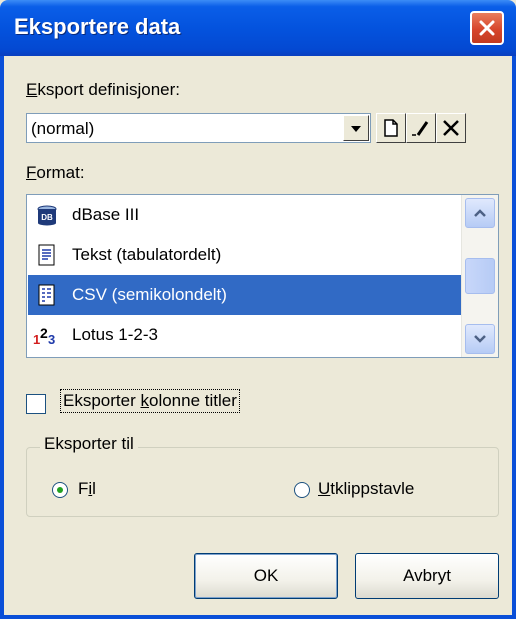 This screenshot has height=619, width=516. I want to click on export-to-group, so click(262, 482).